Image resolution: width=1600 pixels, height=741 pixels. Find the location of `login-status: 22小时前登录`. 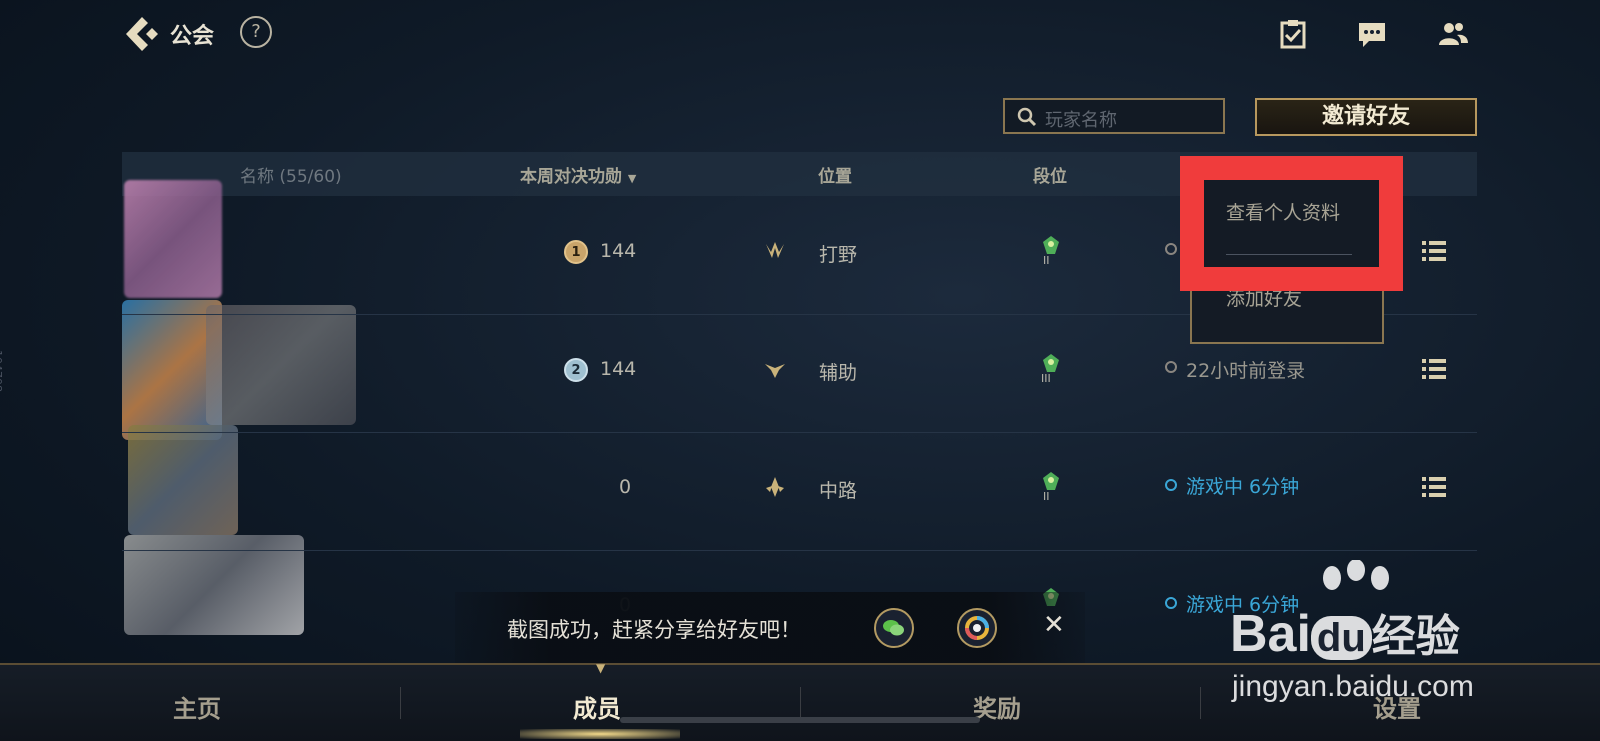

login-status: 22小时前登录 is located at coordinates (1246, 371).